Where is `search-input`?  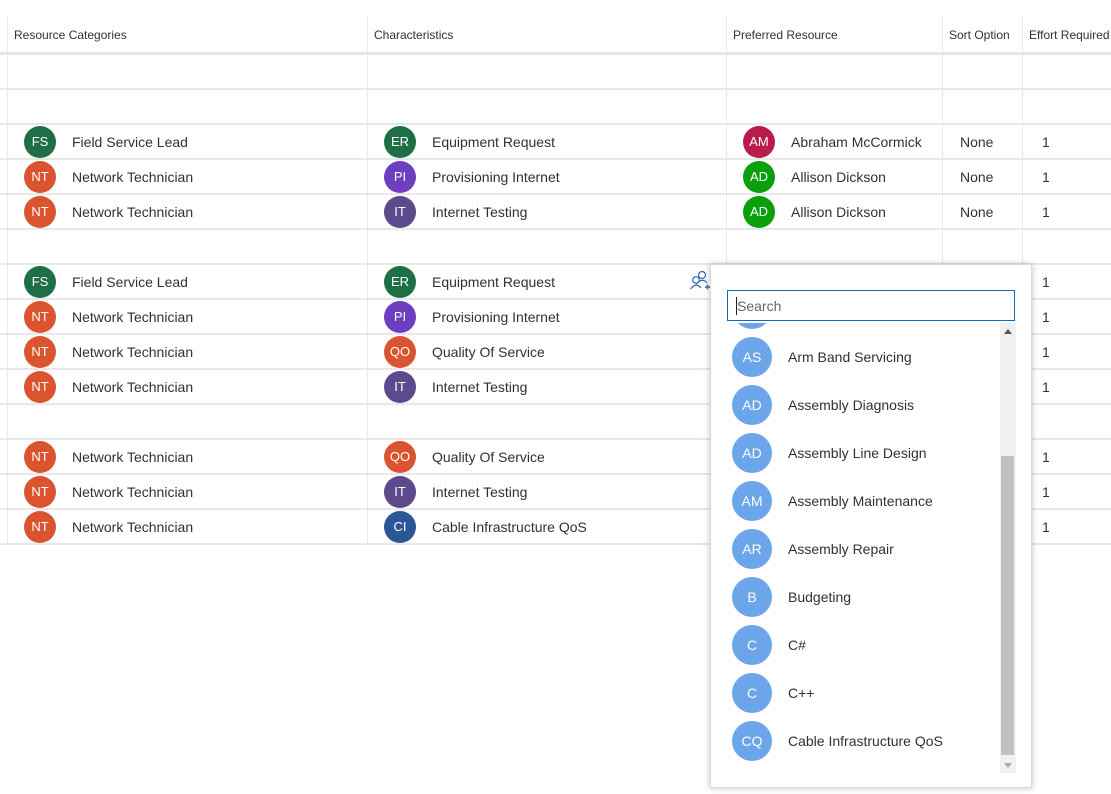
search-input is located at coordinates (871, 305).